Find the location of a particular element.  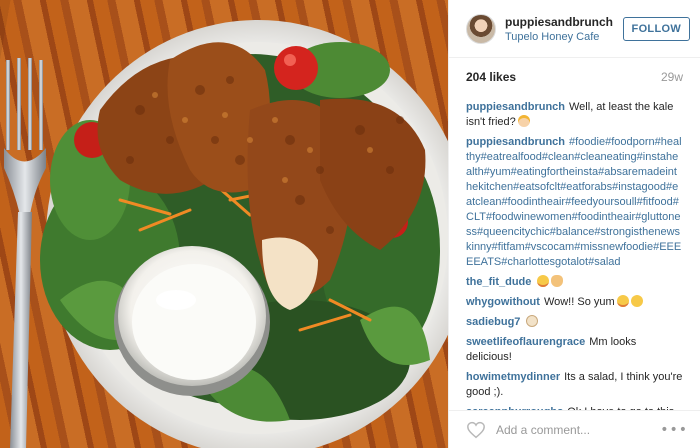

comment-username: sadiebug7 is located at coordinates (493, 322).